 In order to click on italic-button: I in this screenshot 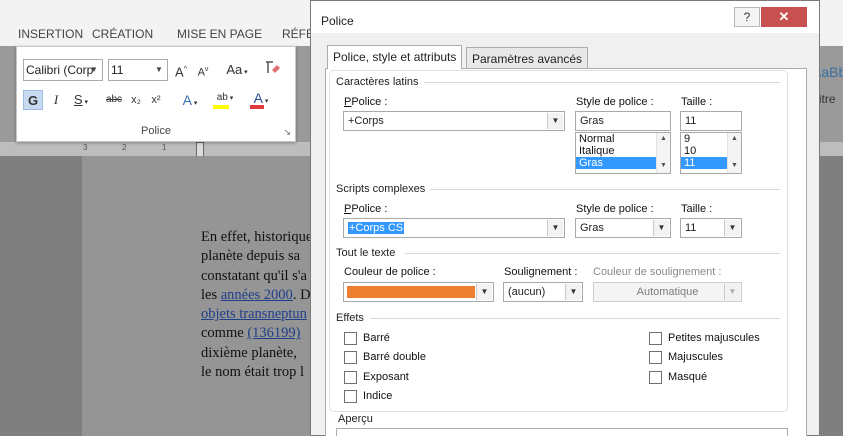, I will do `click(56, 100)`.